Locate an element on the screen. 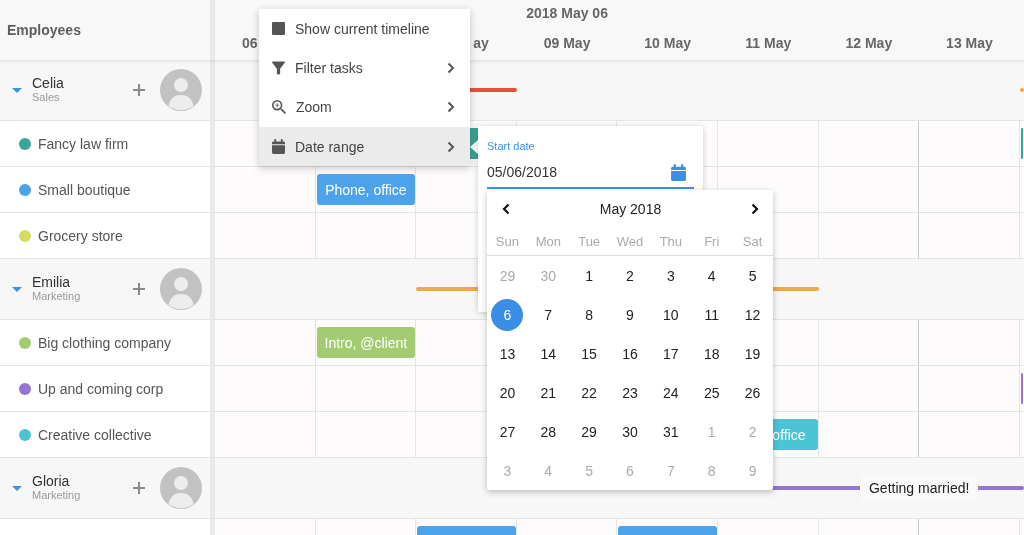  square-icon is located at coordinates (278, 29).